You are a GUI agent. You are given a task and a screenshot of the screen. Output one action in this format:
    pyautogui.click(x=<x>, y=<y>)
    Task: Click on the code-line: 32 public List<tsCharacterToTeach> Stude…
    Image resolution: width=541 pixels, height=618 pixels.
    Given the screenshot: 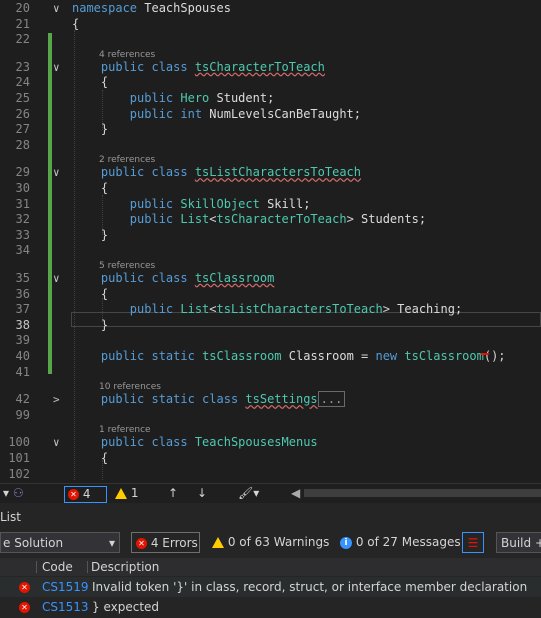 What is the action you would take?
    pyautogui.click(x=270, y=219)
    